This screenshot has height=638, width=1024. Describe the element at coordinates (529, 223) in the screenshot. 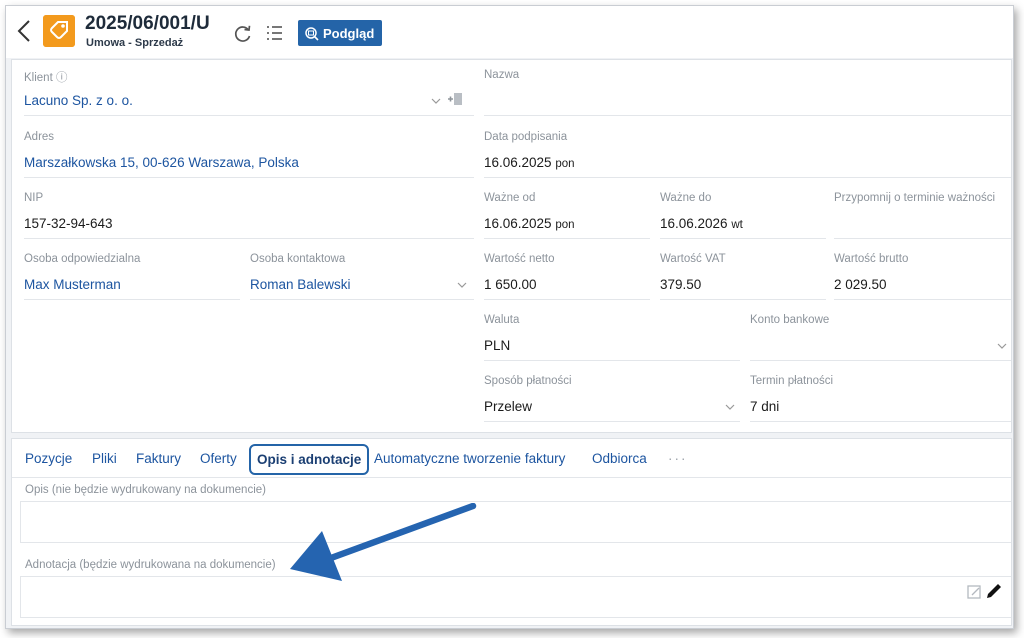

I see `valid-from-value: 16.06.2025 pon` at that location.